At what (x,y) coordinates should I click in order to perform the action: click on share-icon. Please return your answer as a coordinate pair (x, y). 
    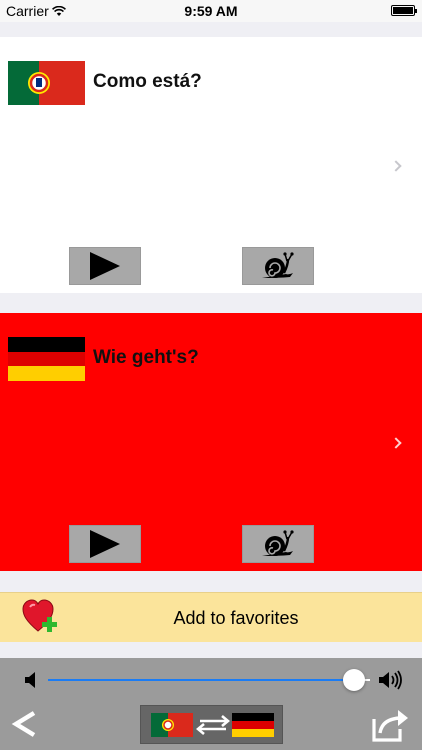
    Looking at the image, I should click on (390, 725).